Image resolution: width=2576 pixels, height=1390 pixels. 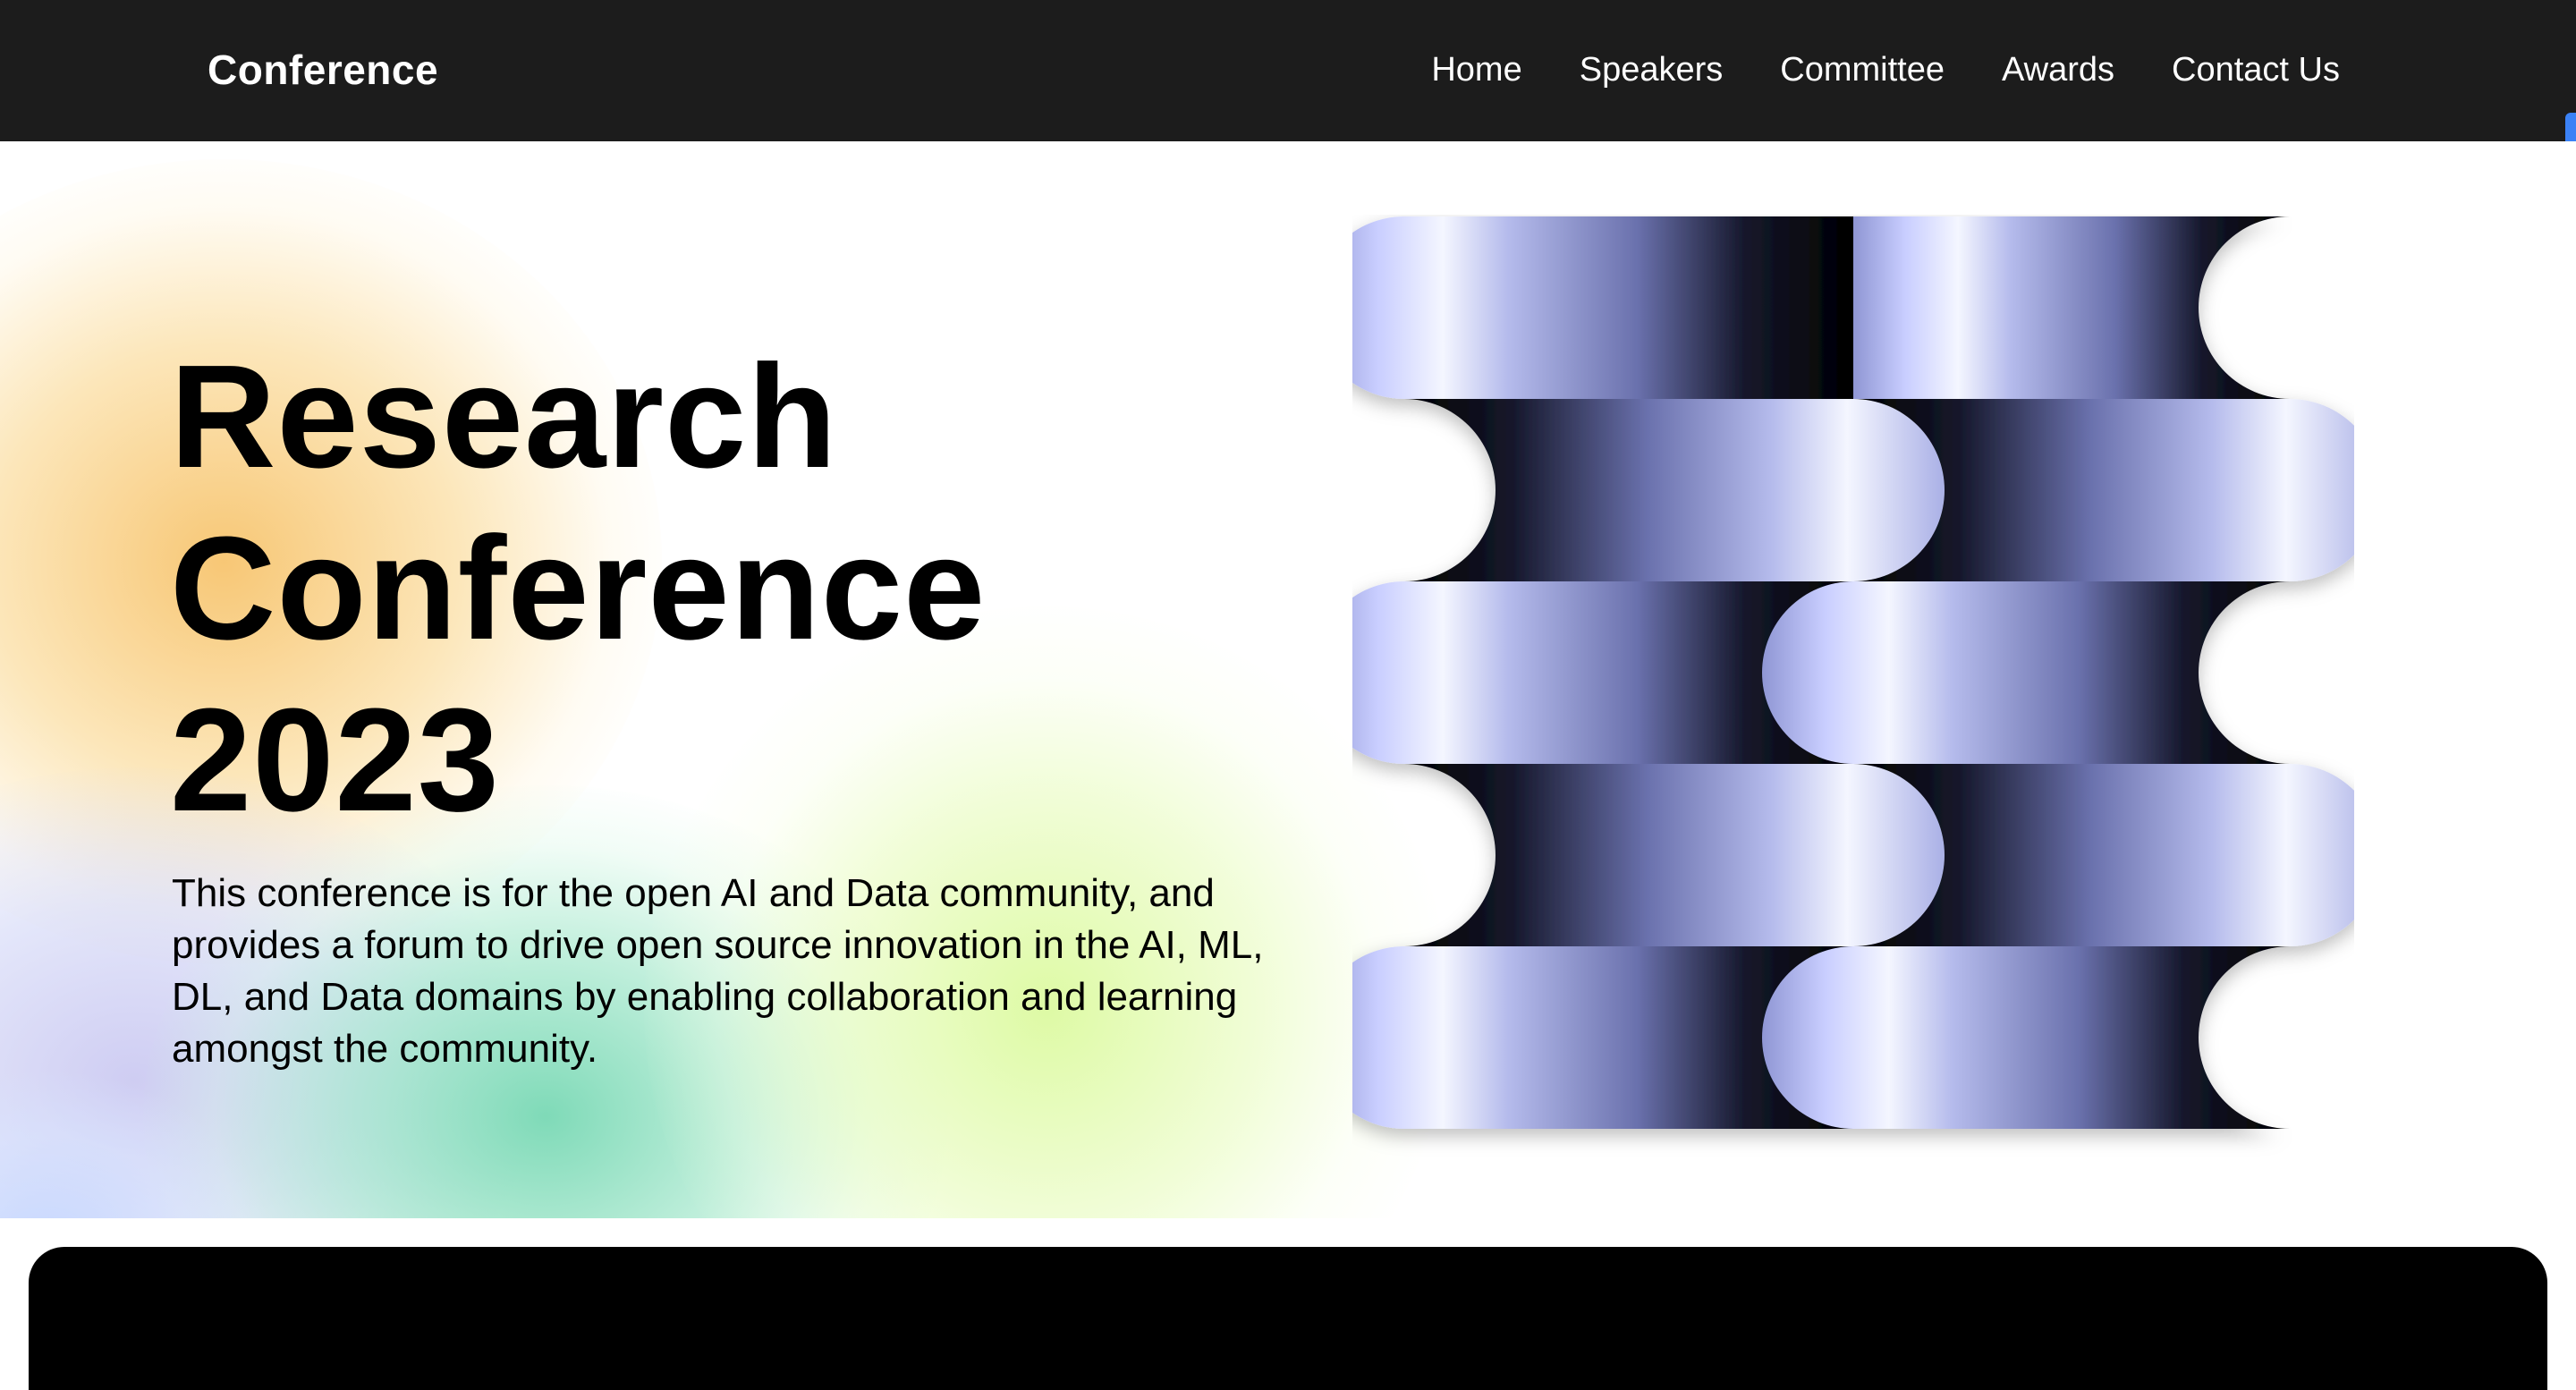 What do you see at coordinates (2058, 70) in the screenshot?
I see `nav-link-awards: Awards` at bounding box center [2058, 70].